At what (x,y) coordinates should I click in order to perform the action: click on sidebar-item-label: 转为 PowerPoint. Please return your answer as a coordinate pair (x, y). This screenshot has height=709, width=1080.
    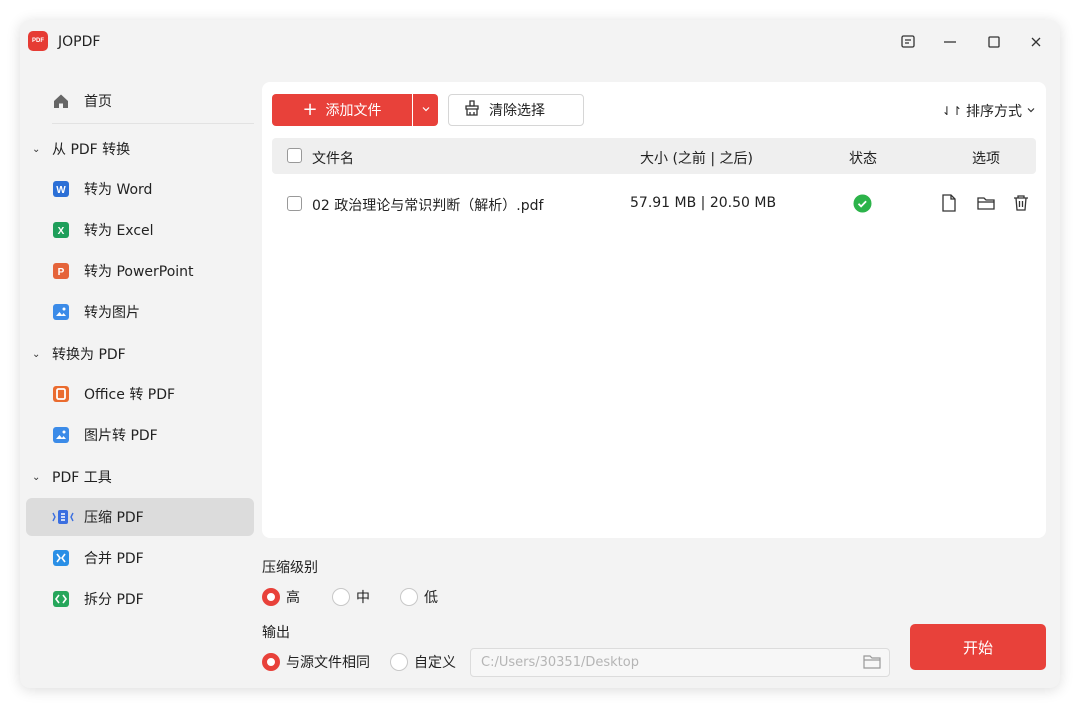
    Looking at the image, I should click on (139, 272).